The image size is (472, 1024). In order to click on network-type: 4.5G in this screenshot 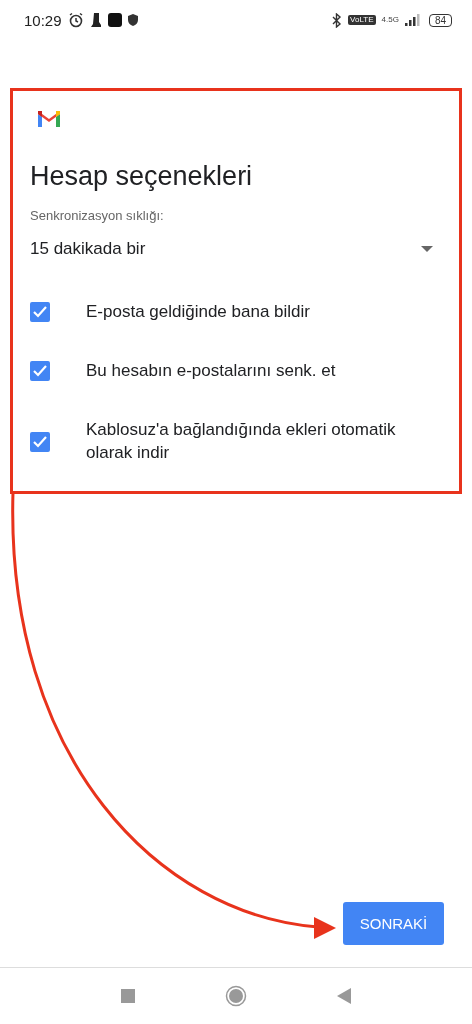, I will do `click(390, 20)`.